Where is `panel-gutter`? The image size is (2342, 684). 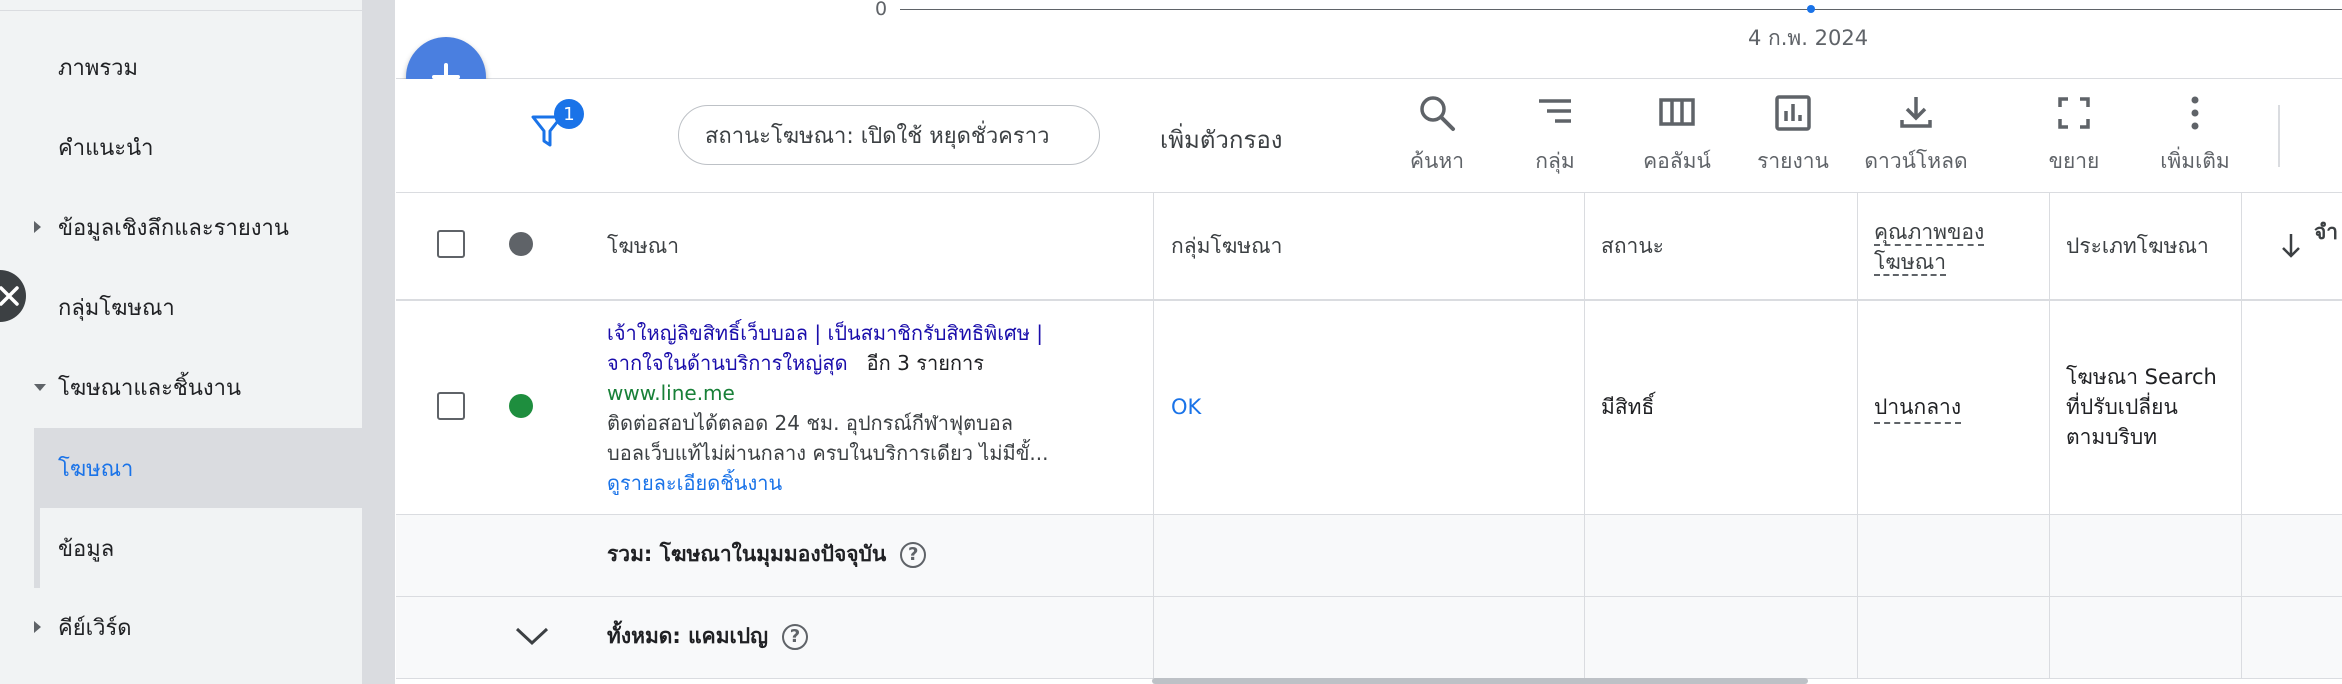 panel-gutter is located at coordinates (379, 342).